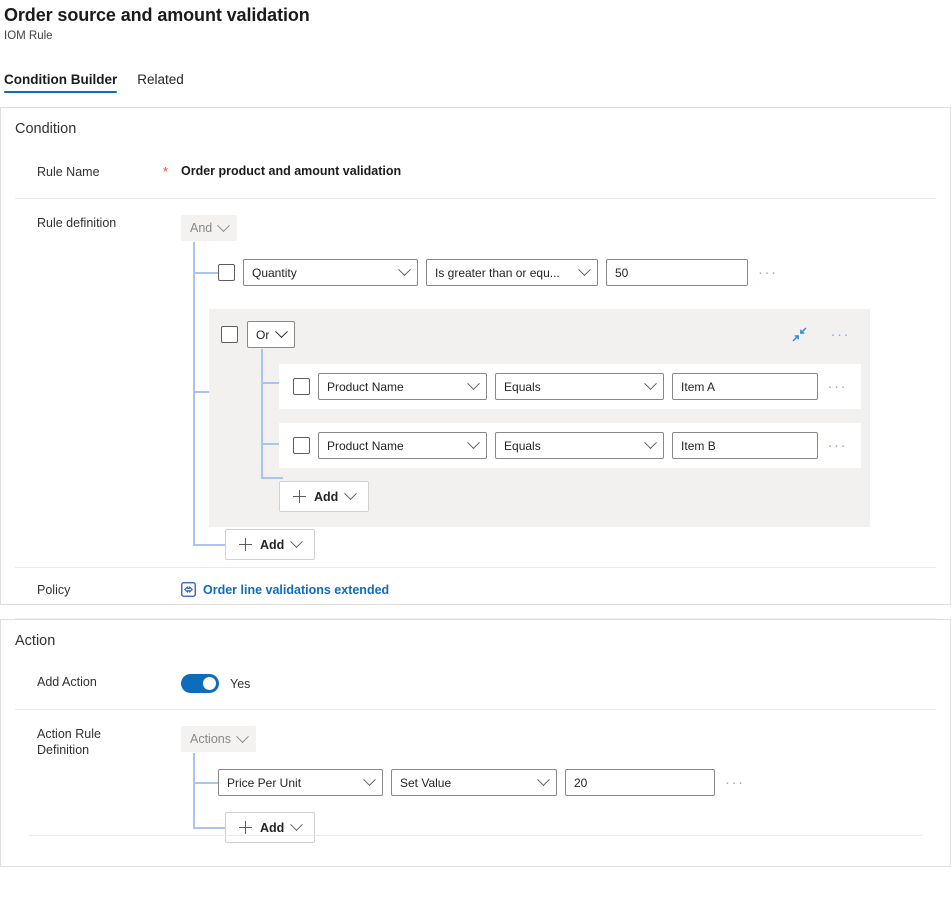  Describe the element at coordinates (640, 782) in the screenshot. I see `value-input-price: 20` at that location.